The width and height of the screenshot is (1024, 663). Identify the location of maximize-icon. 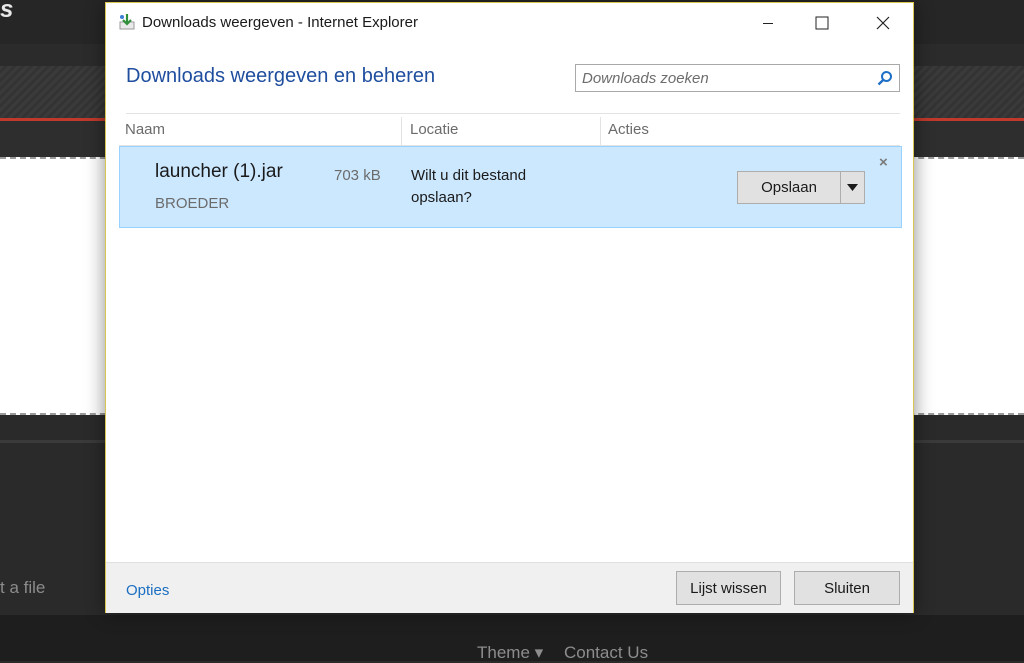
(822, 23).